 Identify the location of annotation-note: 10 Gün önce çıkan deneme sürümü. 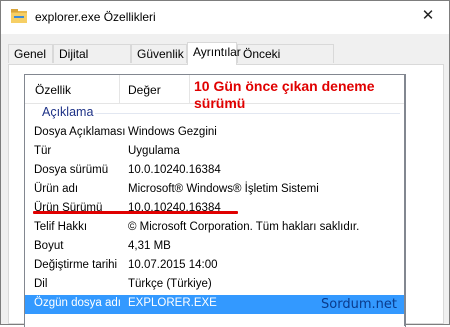
(299, 95).